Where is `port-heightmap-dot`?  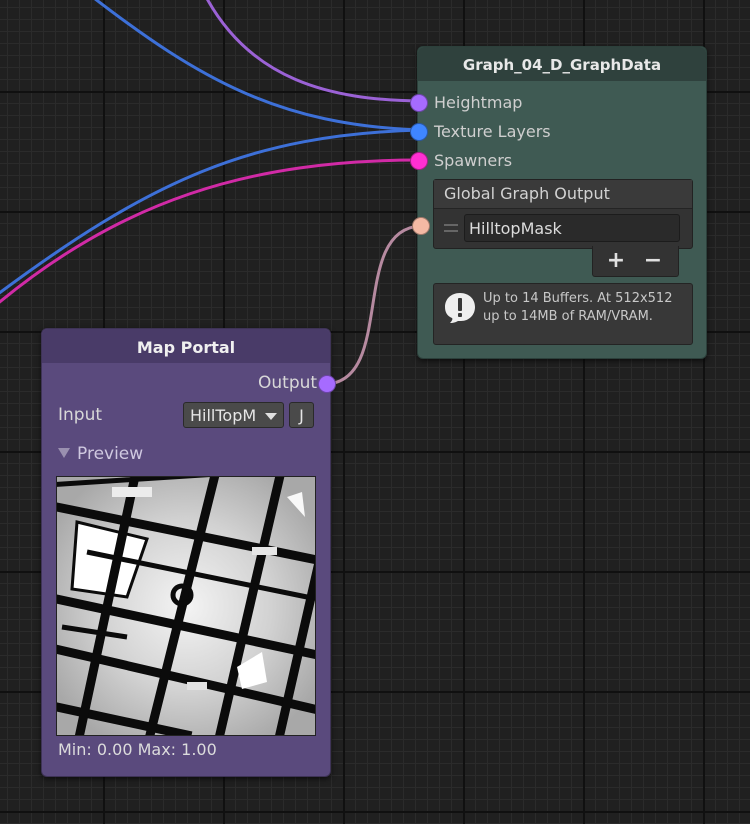
port-heightmap-dot is located at coordinates (419, 103).